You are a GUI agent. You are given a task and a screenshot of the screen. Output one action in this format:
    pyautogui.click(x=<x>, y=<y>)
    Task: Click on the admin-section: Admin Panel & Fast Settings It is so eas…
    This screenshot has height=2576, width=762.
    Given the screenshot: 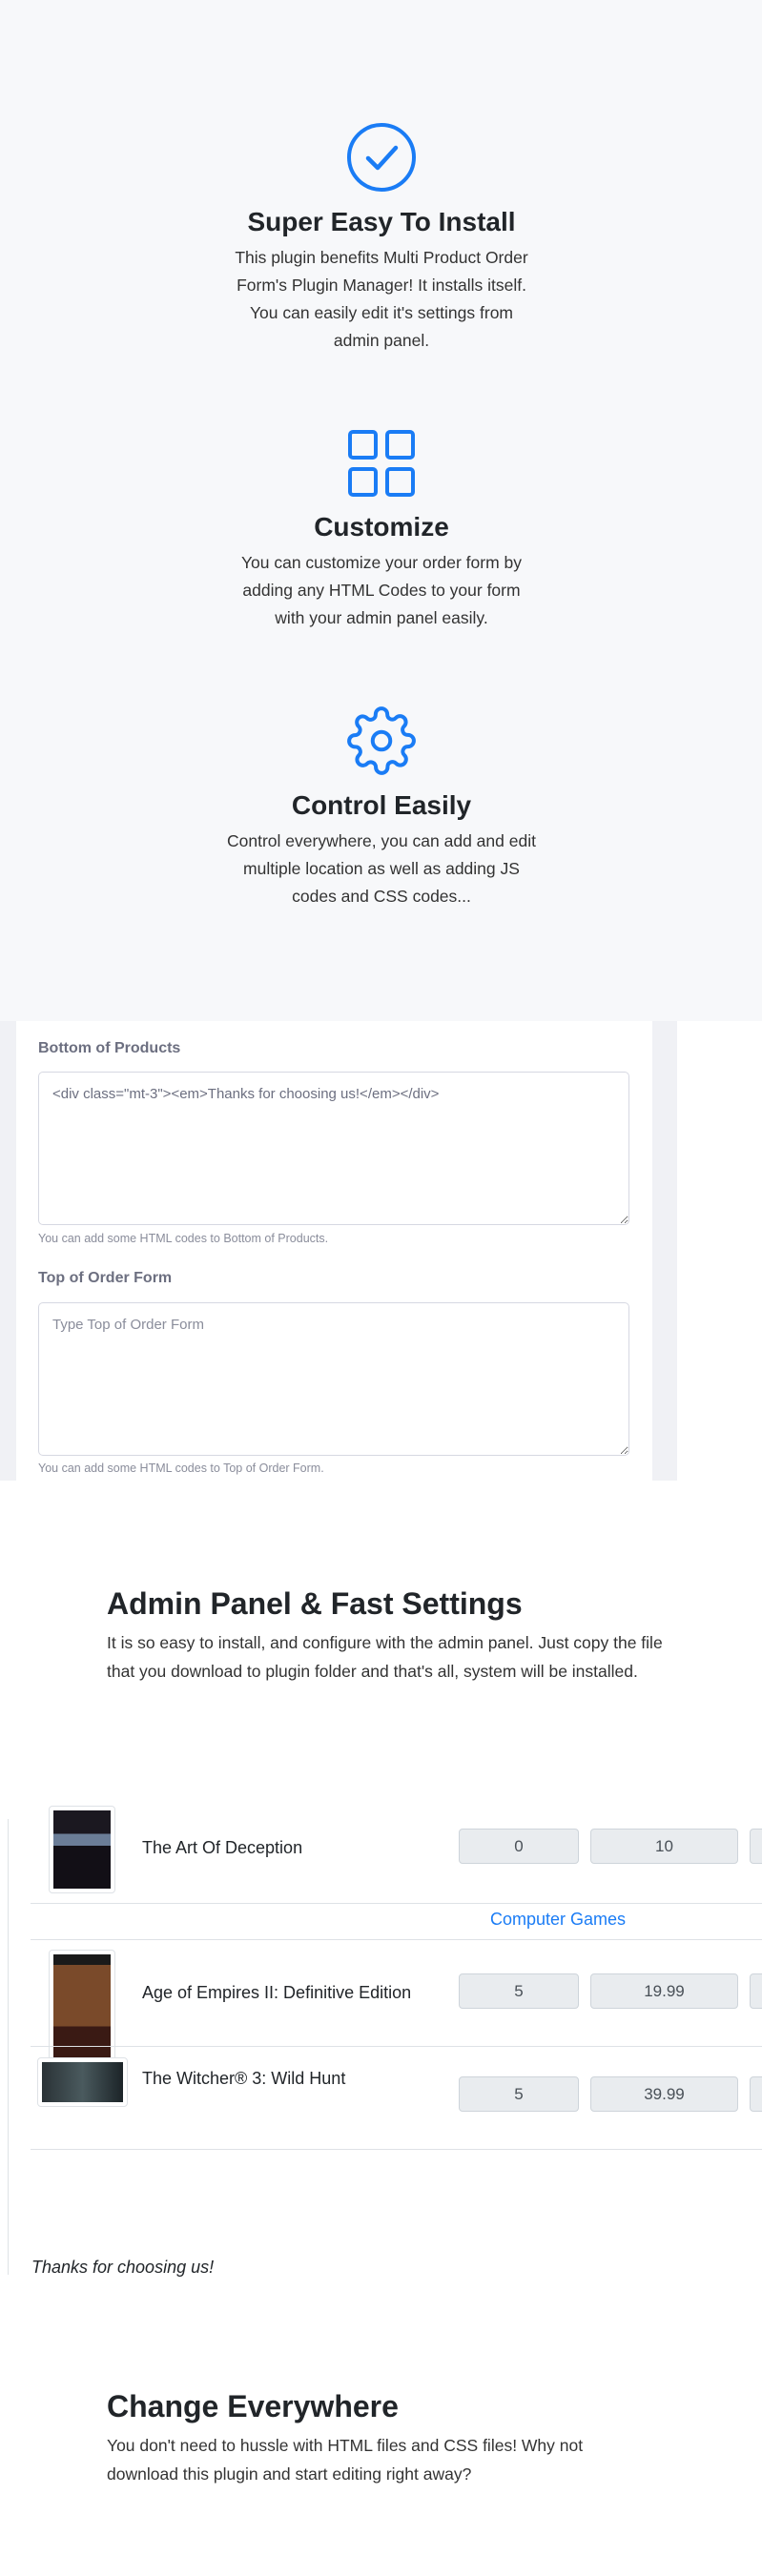 What is the action you would take?
    pyautogui.click(x=385, y=1635)
    